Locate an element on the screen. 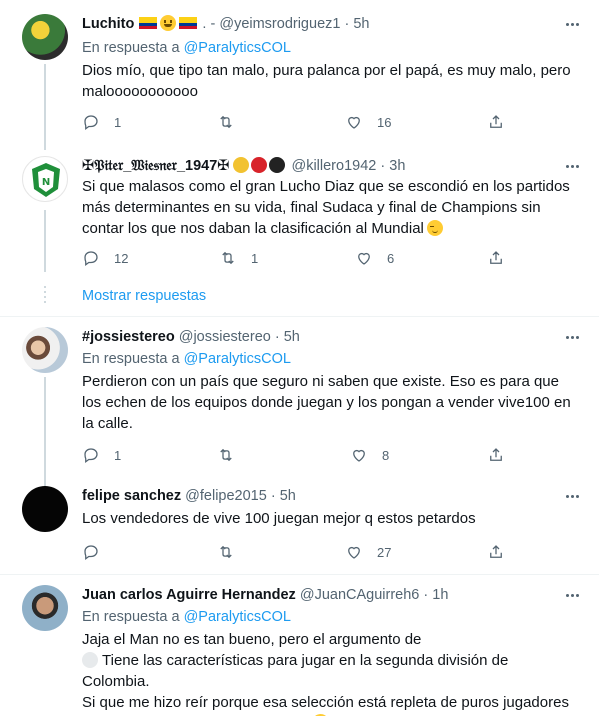 The width and height of the screenshot is (599, 716). svg-text: N is located at coordinates (46, 182).